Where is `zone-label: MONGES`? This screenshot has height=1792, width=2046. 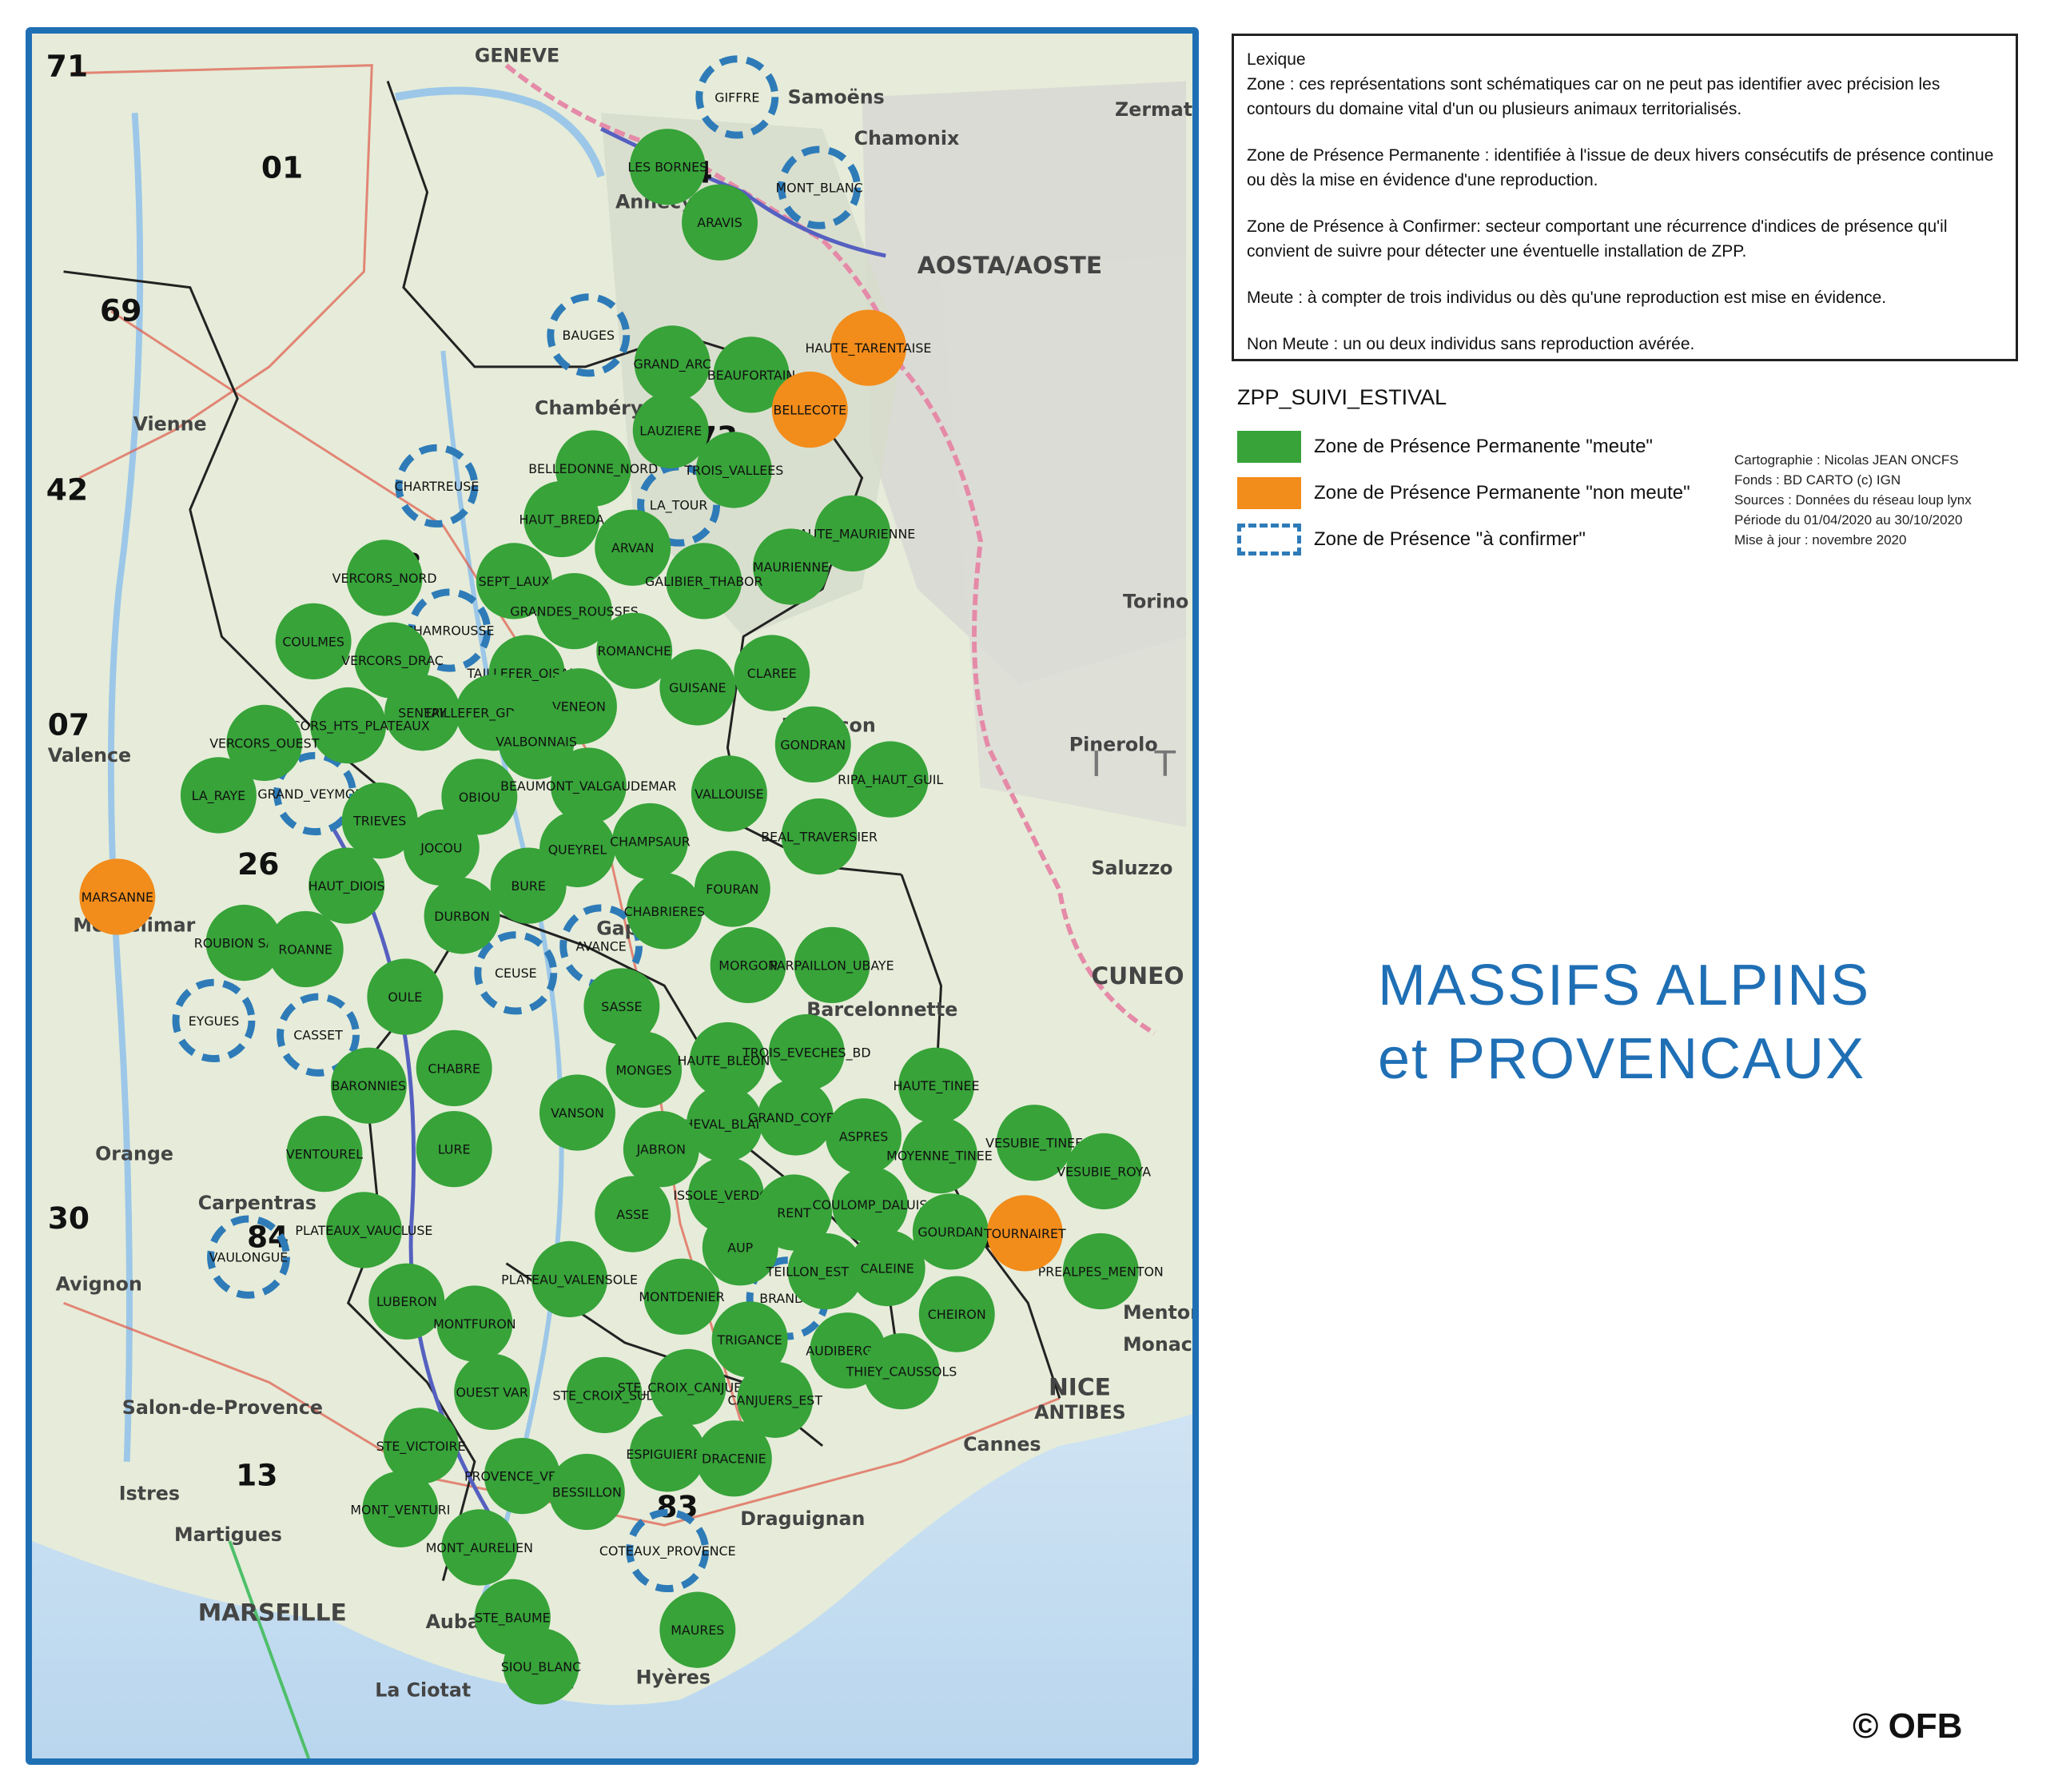 zone-label: MONGES is located at coordinates (643, 1069).